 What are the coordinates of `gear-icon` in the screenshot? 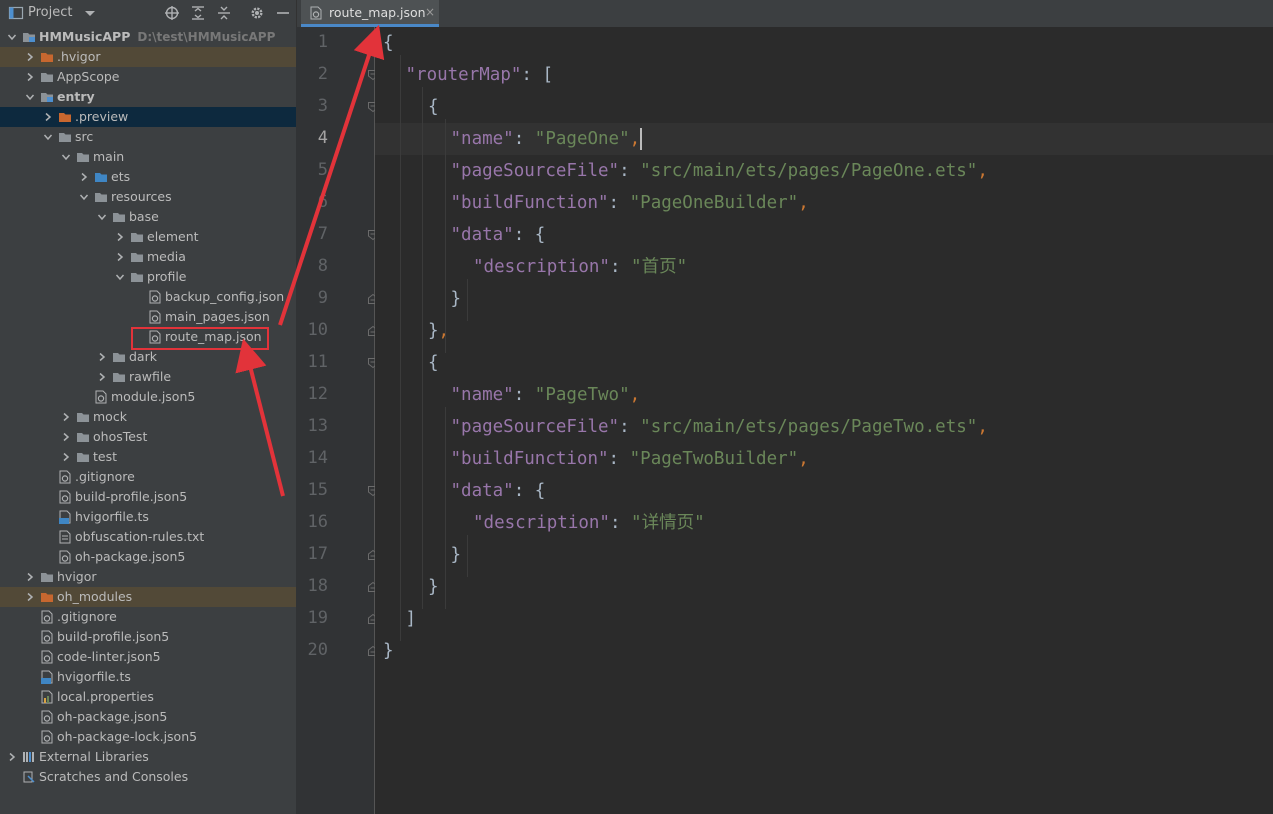 It's located at (257, 13).